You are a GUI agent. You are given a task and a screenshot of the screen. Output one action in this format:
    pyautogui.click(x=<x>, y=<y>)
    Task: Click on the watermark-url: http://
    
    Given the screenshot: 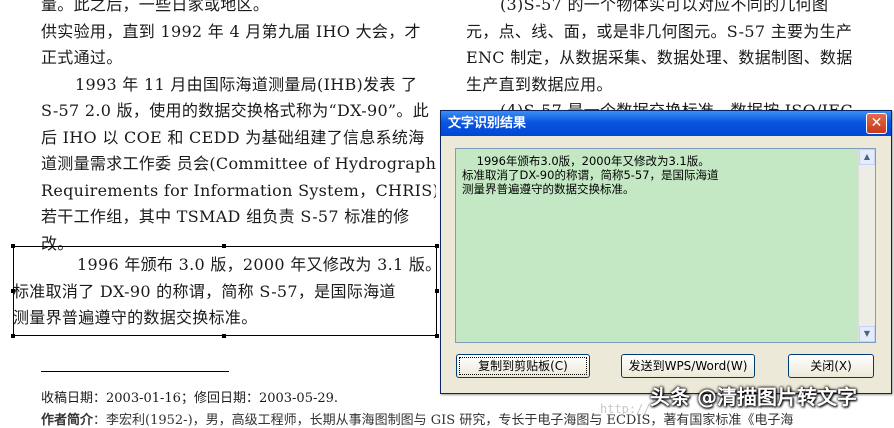 What is the action you would take?
    pyautogui.click(x=625, y=409)
    